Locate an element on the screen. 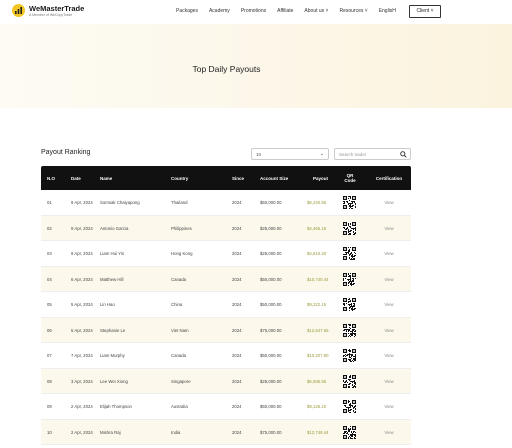 The width and height of the screenshot is (512, 448). nav-promotions: Promotions is located at coordinates (253, 11).